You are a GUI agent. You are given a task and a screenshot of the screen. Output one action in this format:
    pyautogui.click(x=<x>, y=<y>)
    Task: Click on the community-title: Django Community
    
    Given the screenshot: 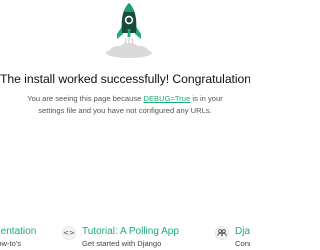 What is the action you would take?
    pyautogui.click(x=242, y=231)
    